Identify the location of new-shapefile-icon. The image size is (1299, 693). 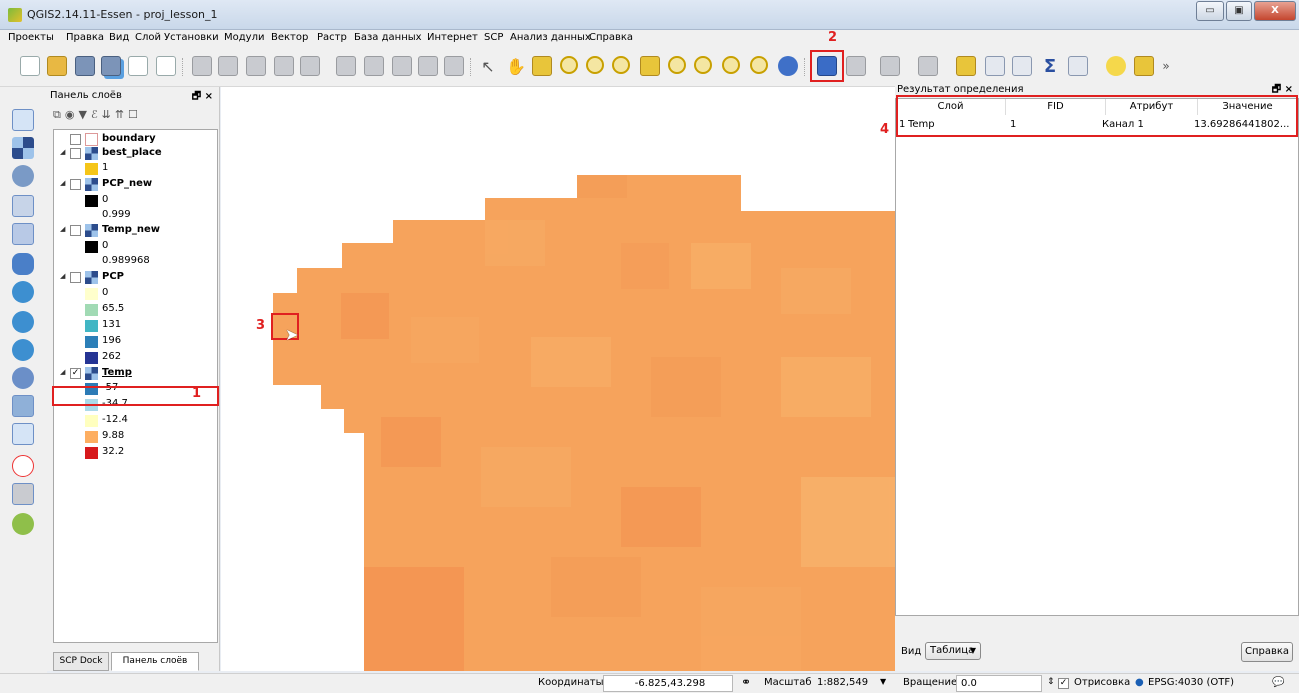
(23, 406).